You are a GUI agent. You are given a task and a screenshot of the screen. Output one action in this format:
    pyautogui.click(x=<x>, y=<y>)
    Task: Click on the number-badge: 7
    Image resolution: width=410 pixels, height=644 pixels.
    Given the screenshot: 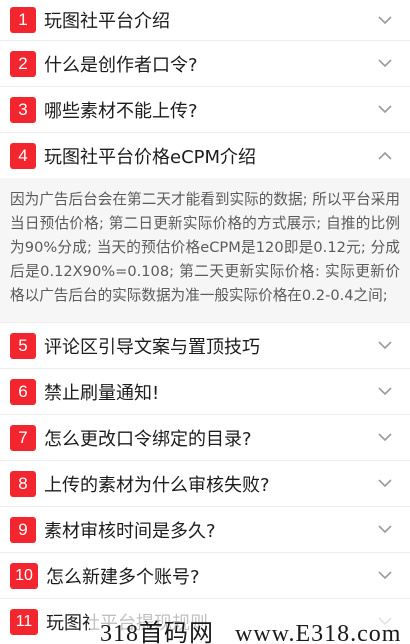 What is the action you would take?
    pyautogui.click(x=23, y=437)
    